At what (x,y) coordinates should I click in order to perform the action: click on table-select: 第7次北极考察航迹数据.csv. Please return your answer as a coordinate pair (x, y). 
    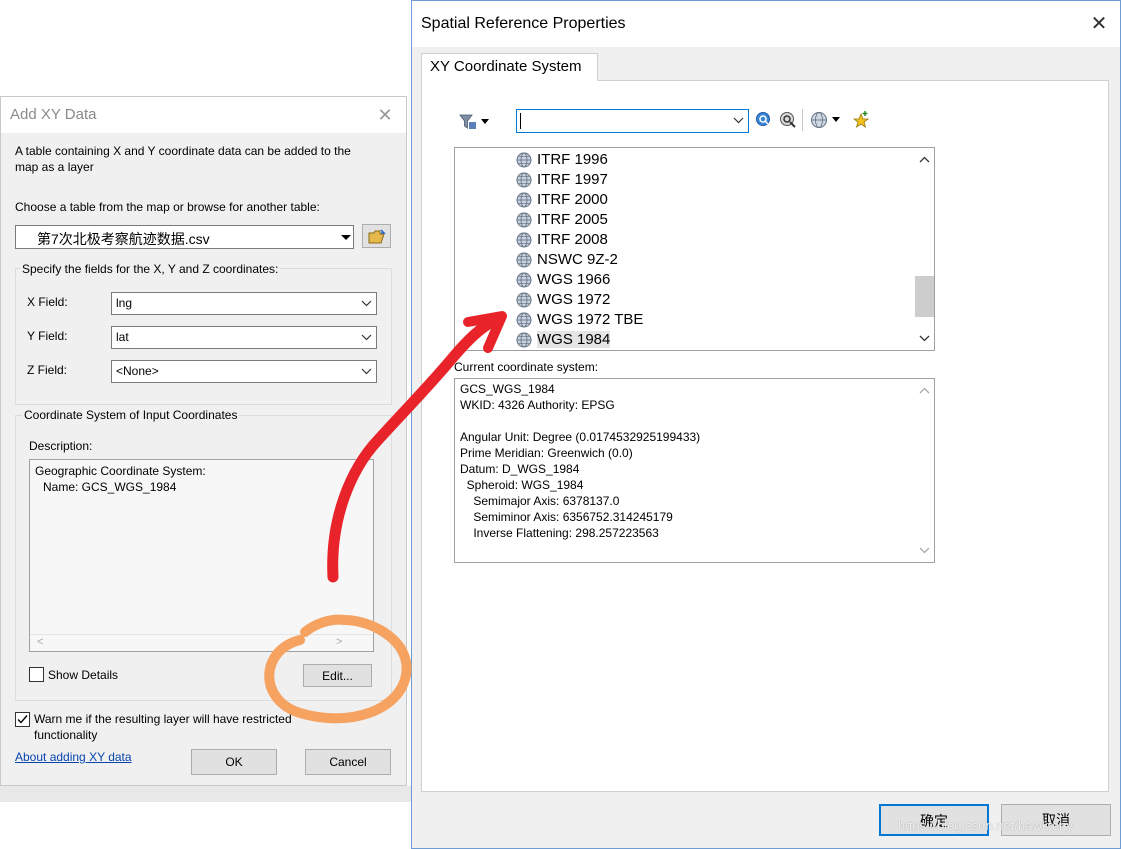
    Looking at the image, I should click on (184, 237).